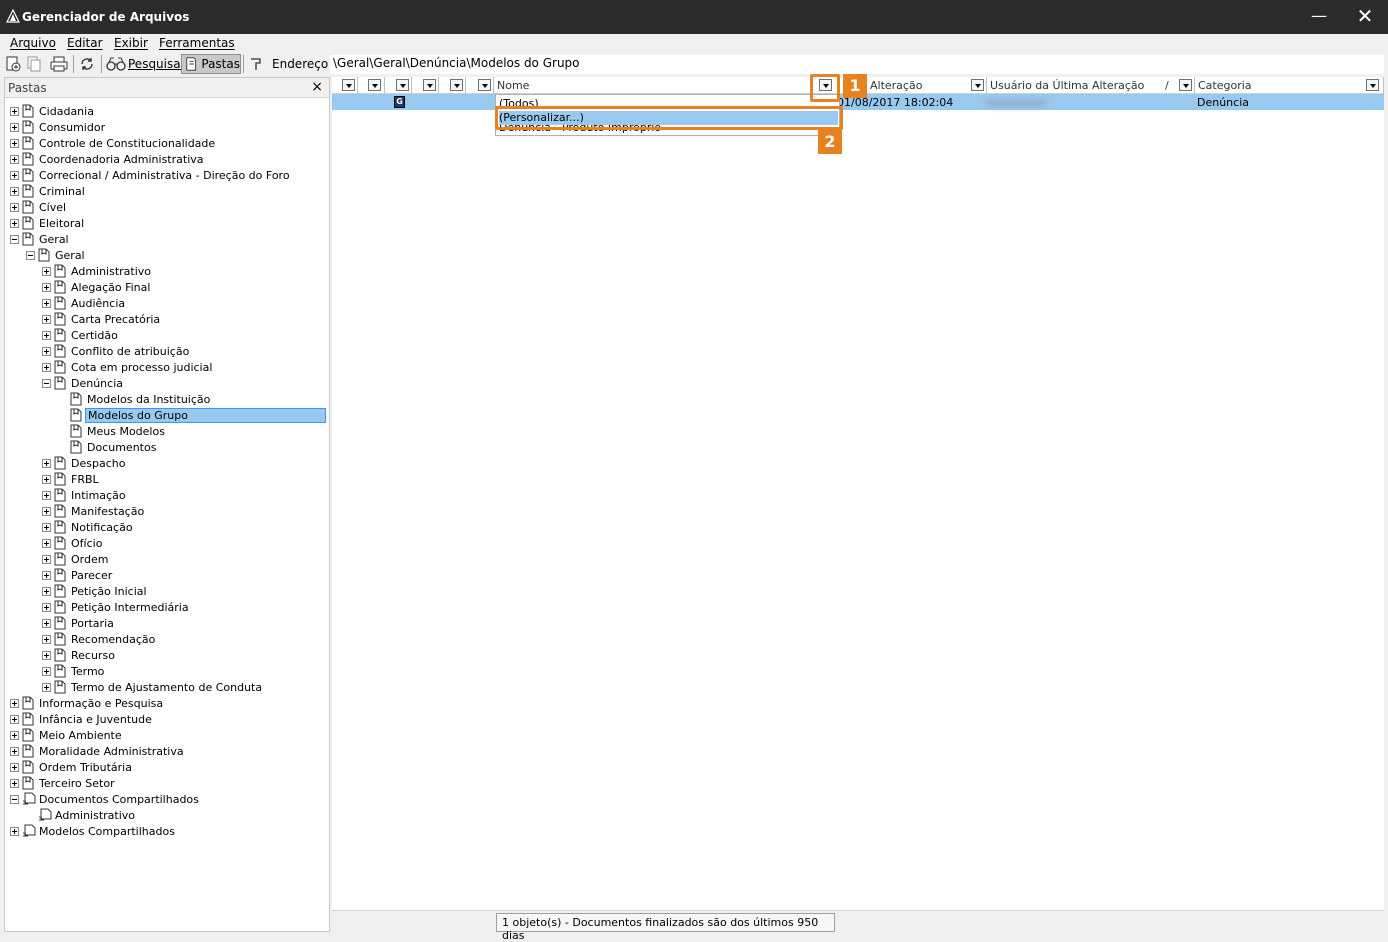 Image resolution: width=1388 pixels, height=942 pixels. Describe the element at coordinates (76, 559) in the screenshot. I see `tree-item: Ordem` at that location.